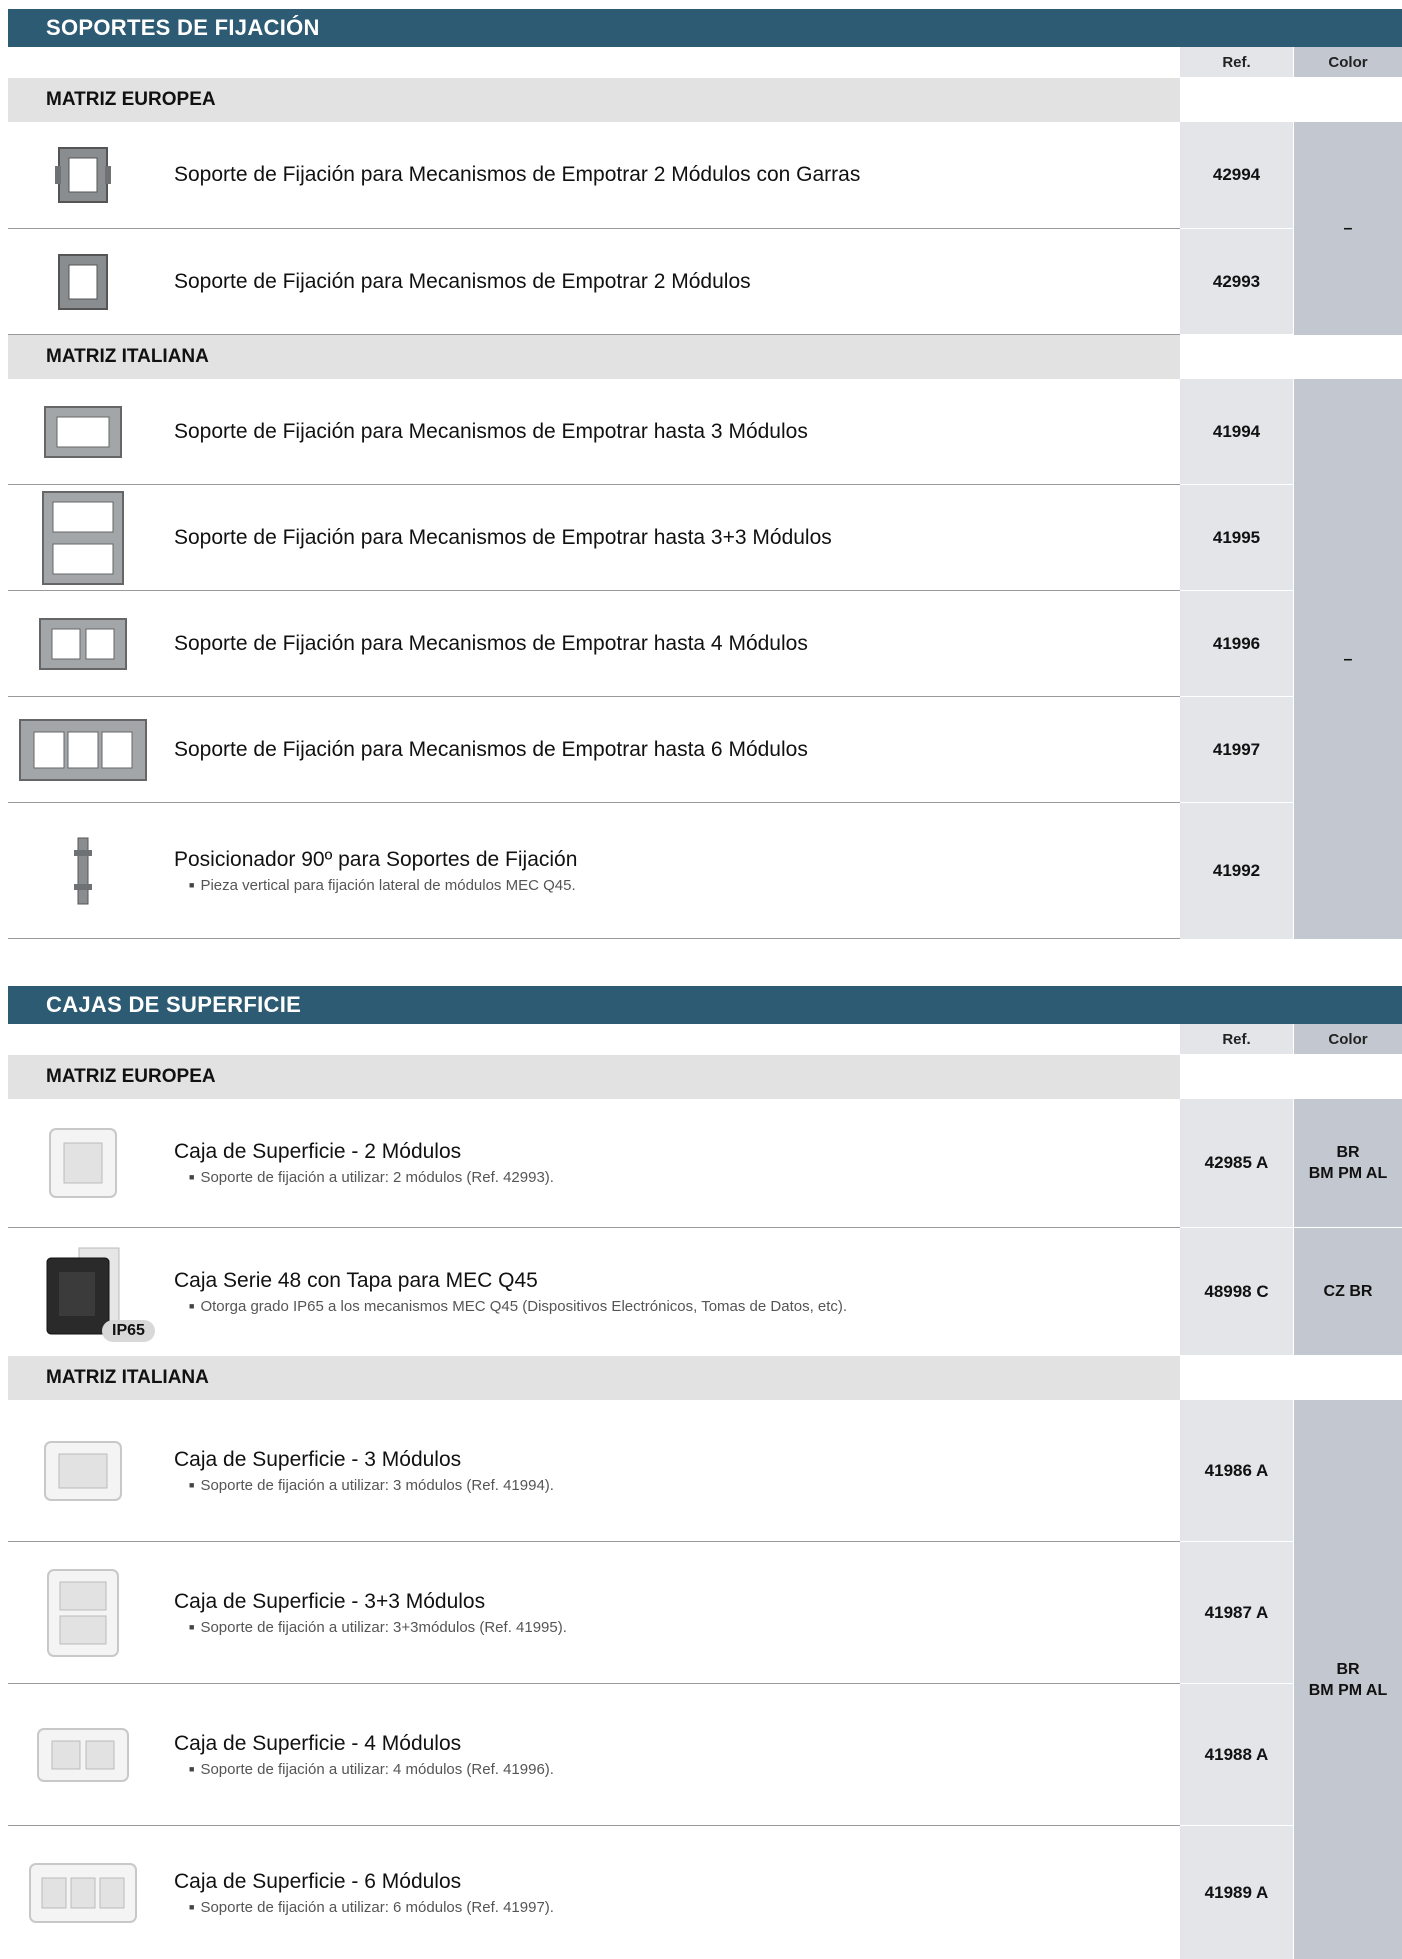  What do you see at coordinates (1236, 1471) in the screenshot?
I see `ref-cell: 41986 A` at bounding box center [1236, 1471].